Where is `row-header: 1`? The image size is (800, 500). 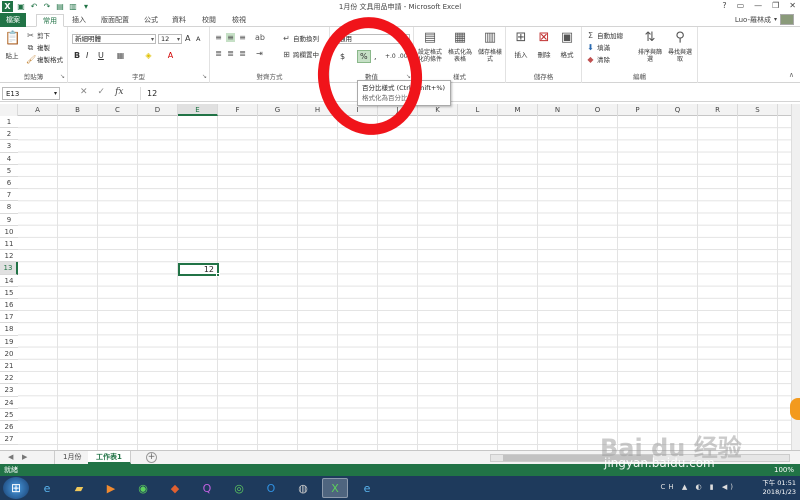 row-header: 1 is located at coordinates (9, 122).